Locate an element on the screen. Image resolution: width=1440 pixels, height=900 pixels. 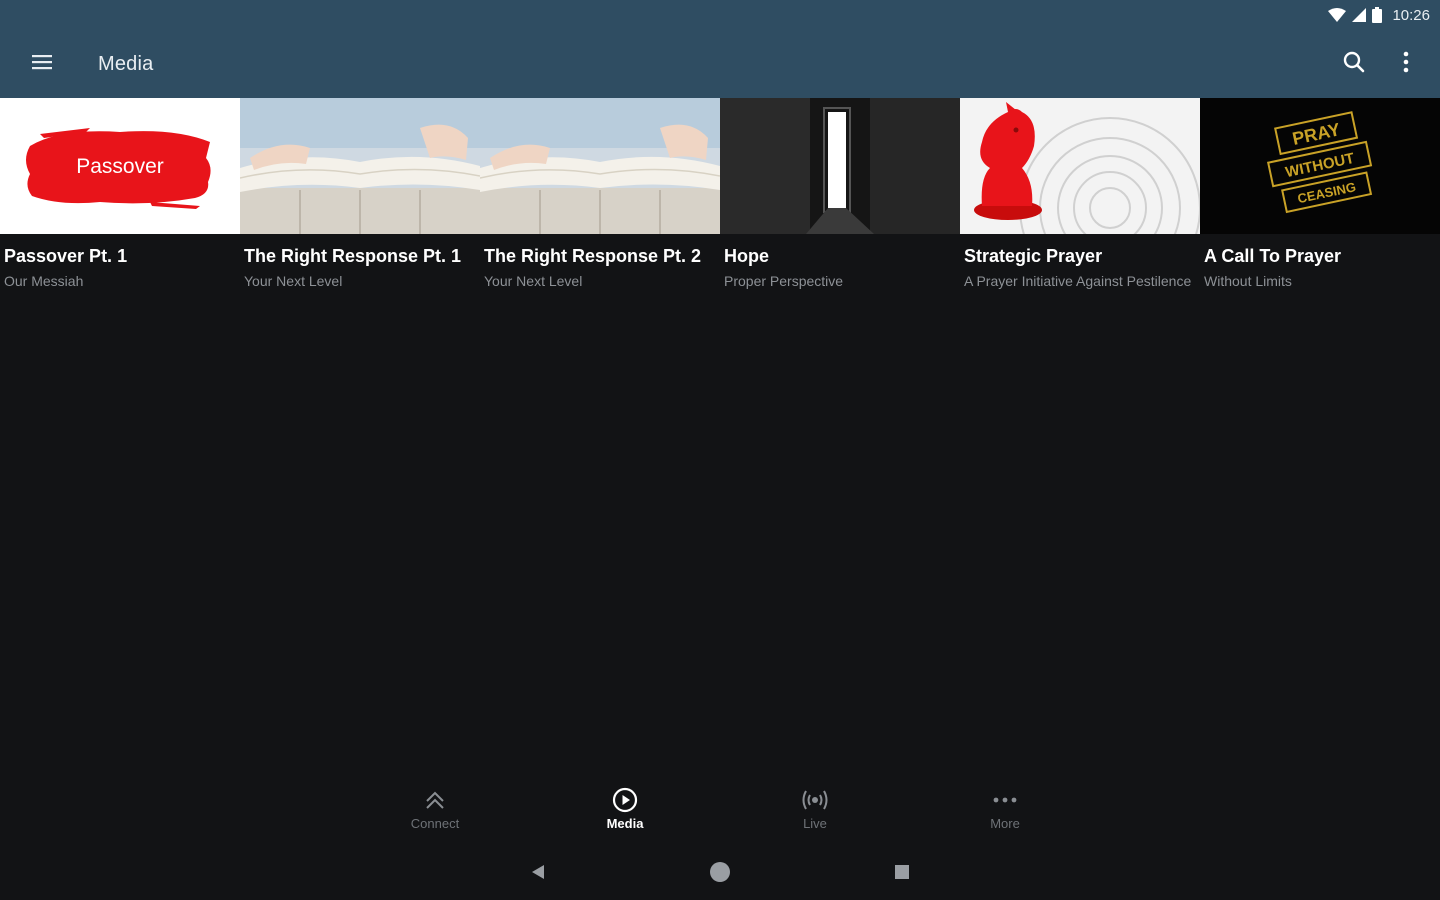
nav-item-live: Live is located at coordinates (815, 814).